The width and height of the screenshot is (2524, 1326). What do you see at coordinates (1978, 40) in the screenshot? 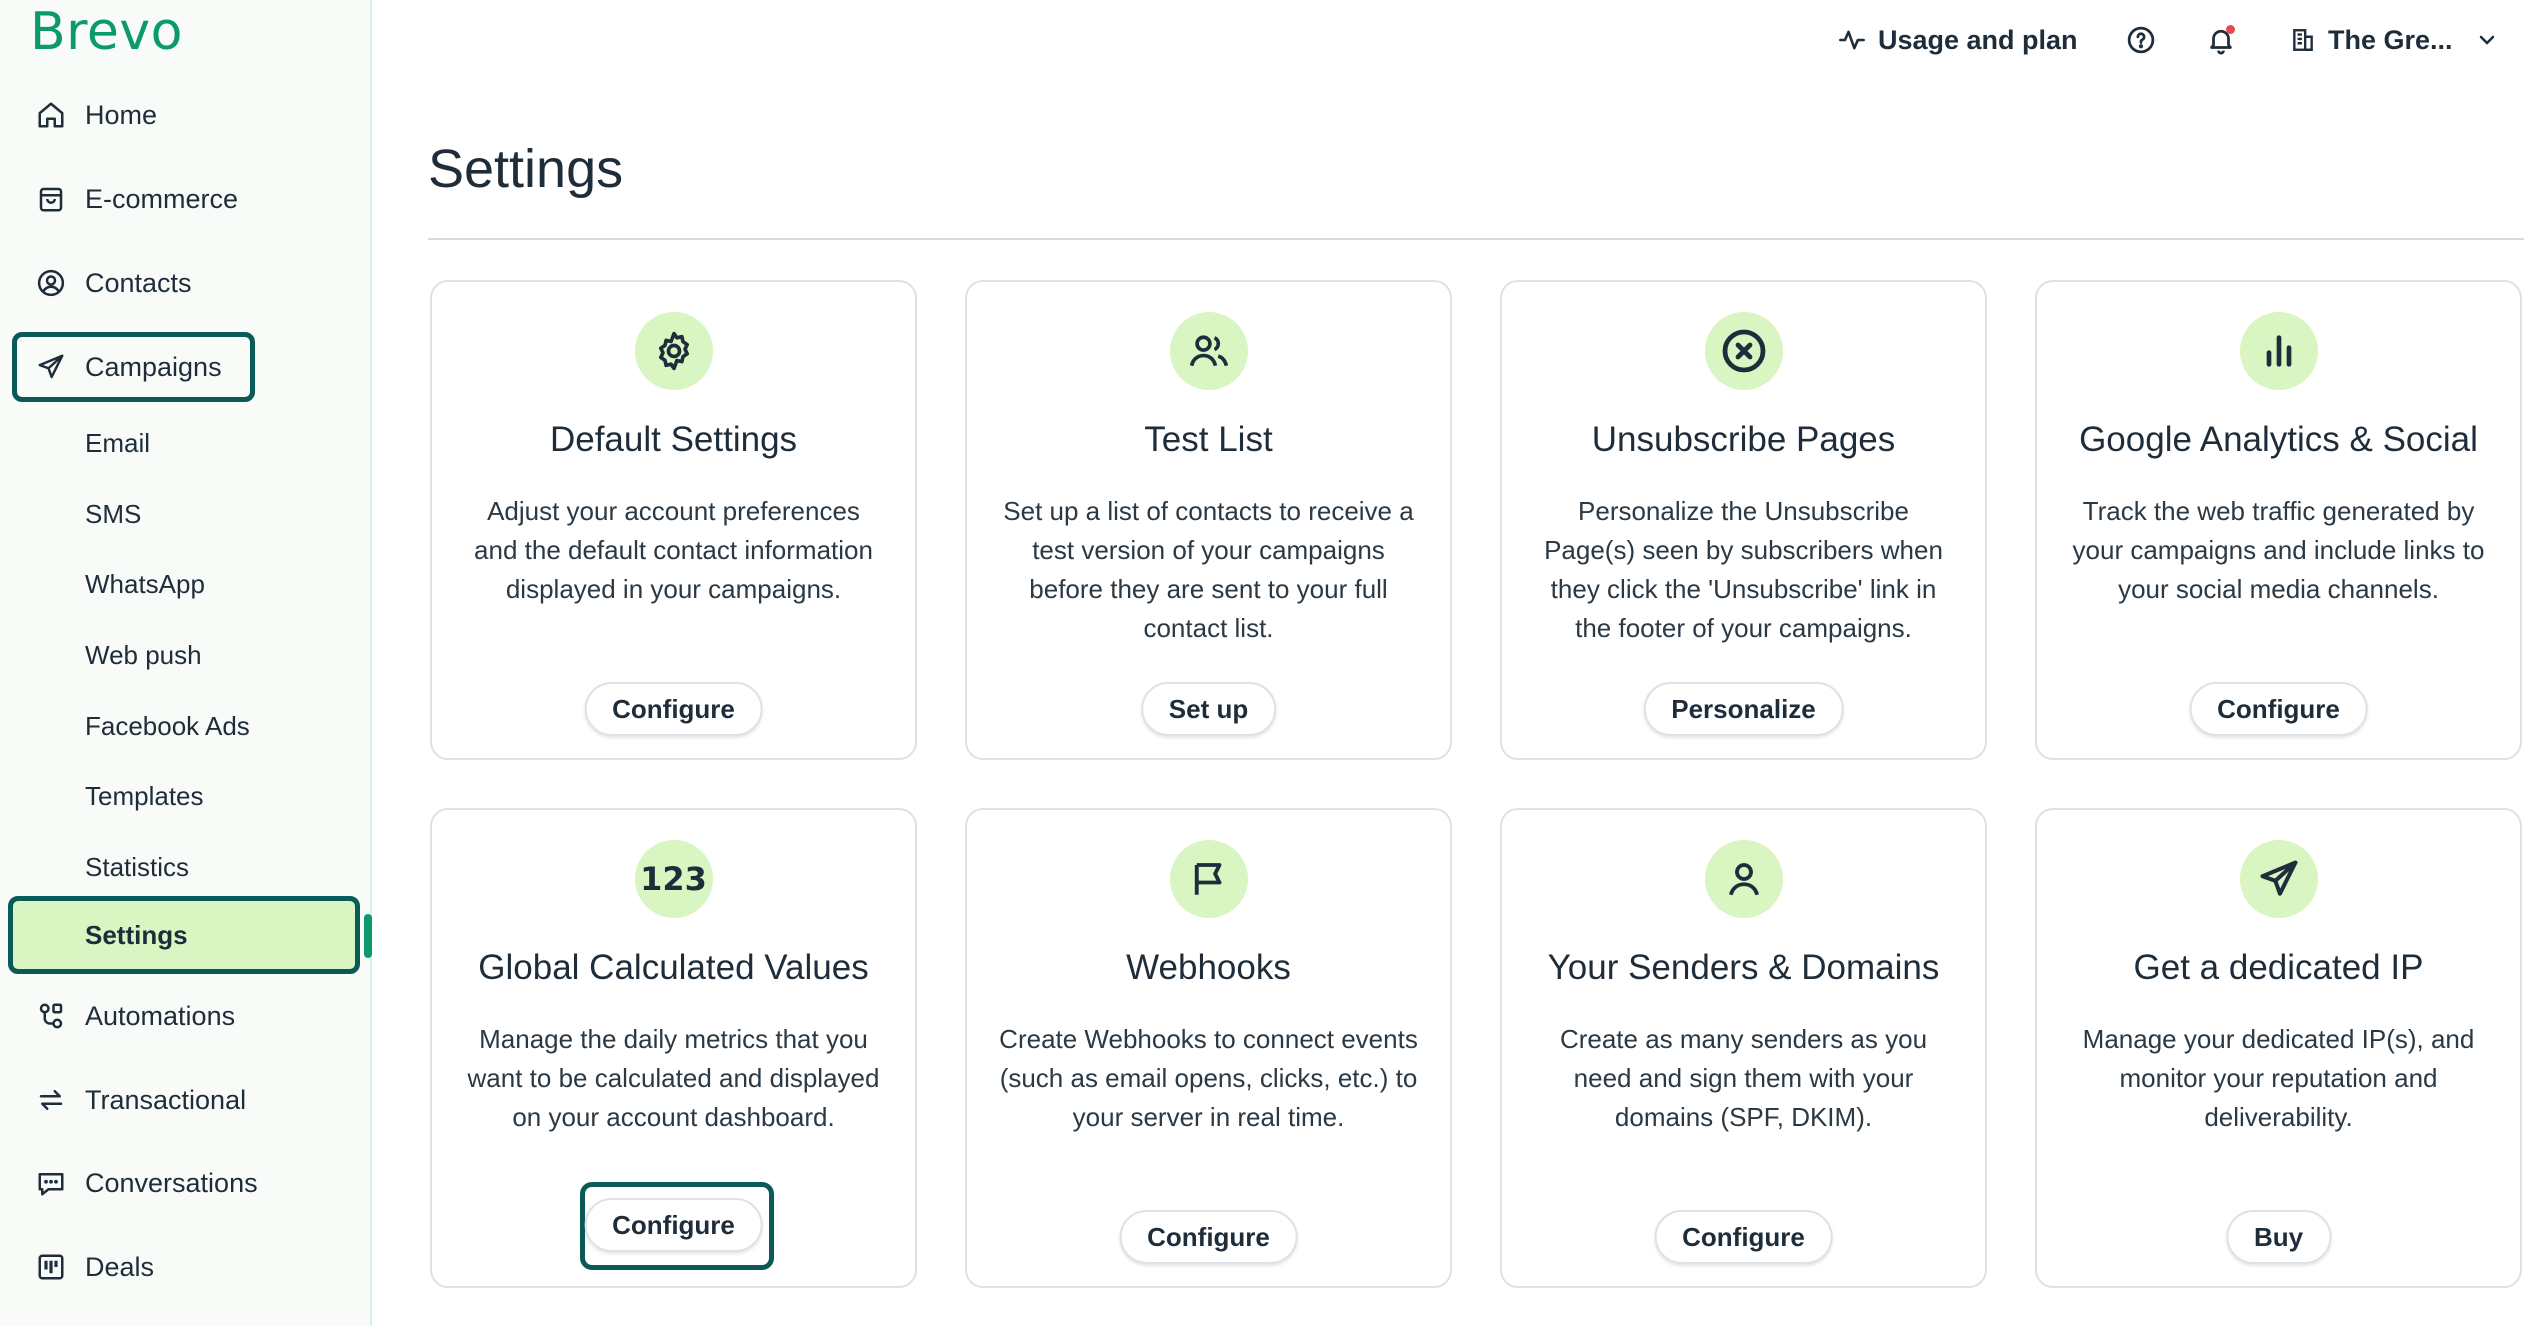
I see `usage-label: Usage and plan` at bounding box center [1978, 40].